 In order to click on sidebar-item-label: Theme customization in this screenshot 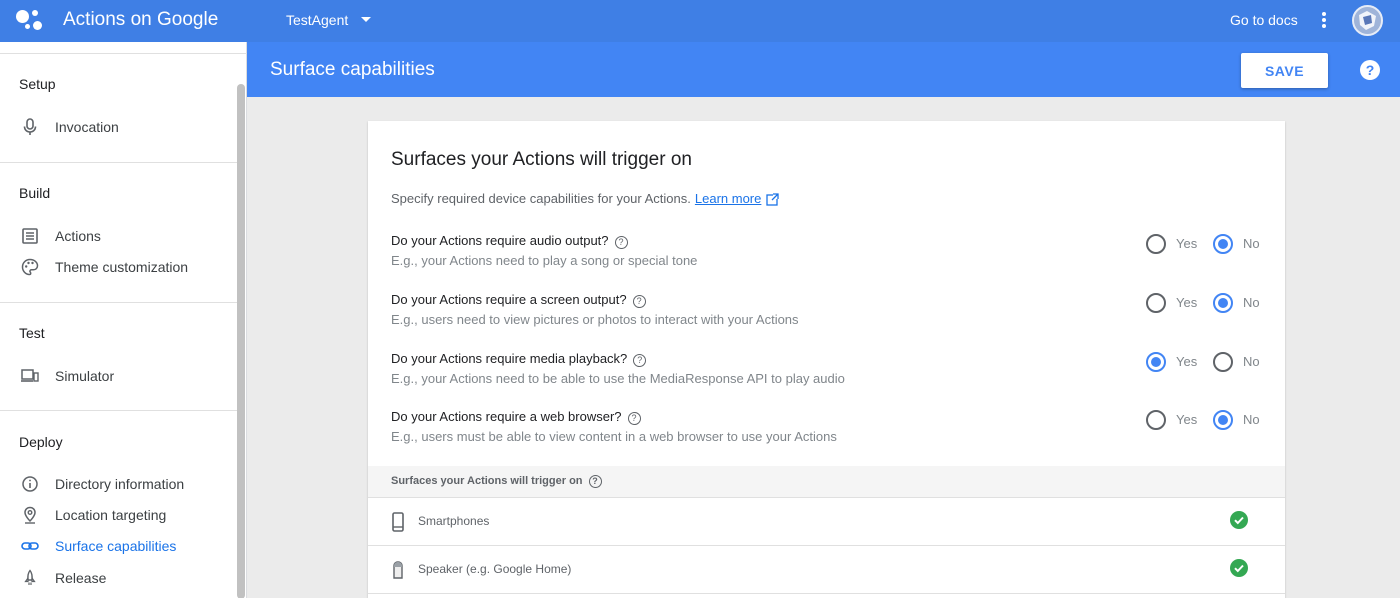, I will do `click(122, 267)`.